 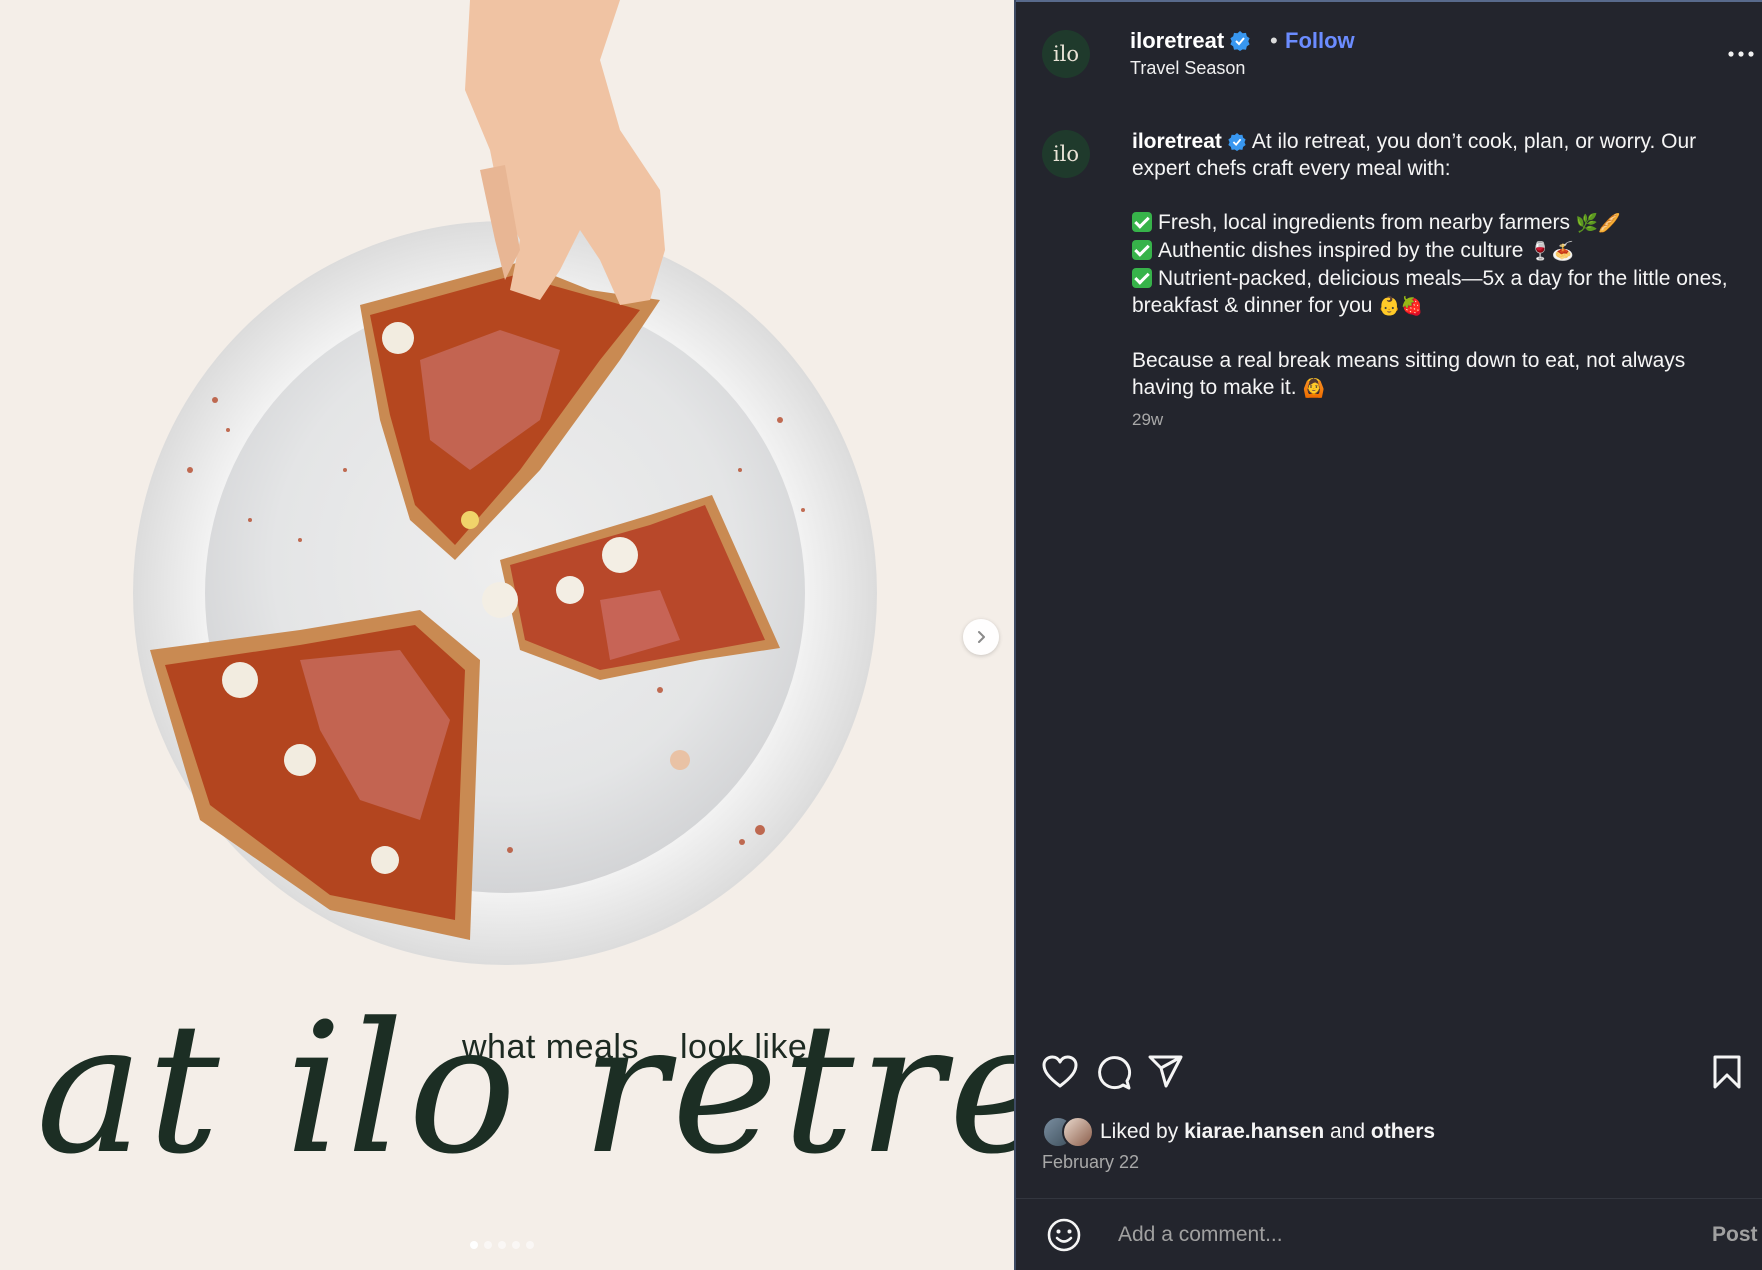 What do you see at coordinates (1403, 1132) in the screenshot?
I see `likes-others-link: others` at bounding box center [1403, 1132].